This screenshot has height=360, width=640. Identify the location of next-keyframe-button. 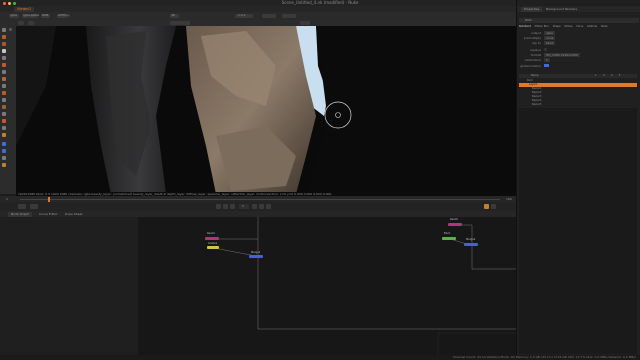
(261, 206).